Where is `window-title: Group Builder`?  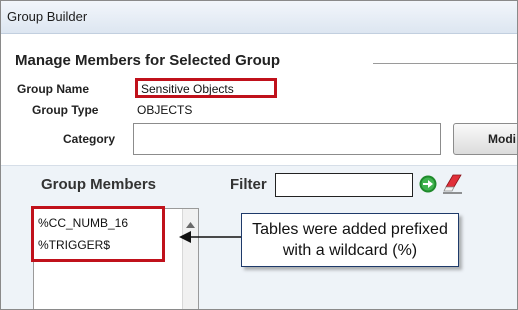 window-title: Group Builder is located at coordinates (47, 16).